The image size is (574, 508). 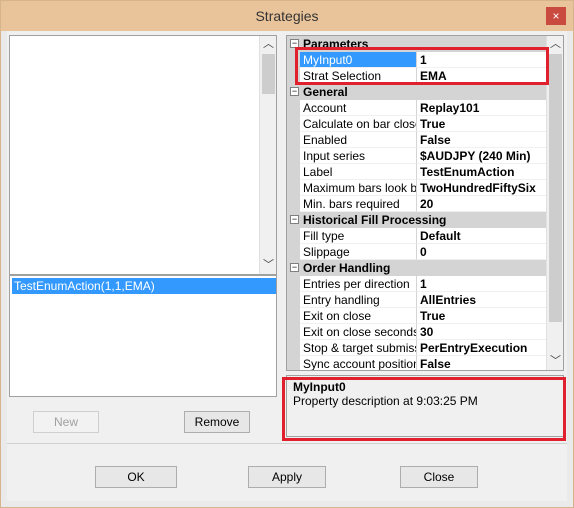 I want to click on grid-row: Min. bars required 20, so click(x=417, y=204).